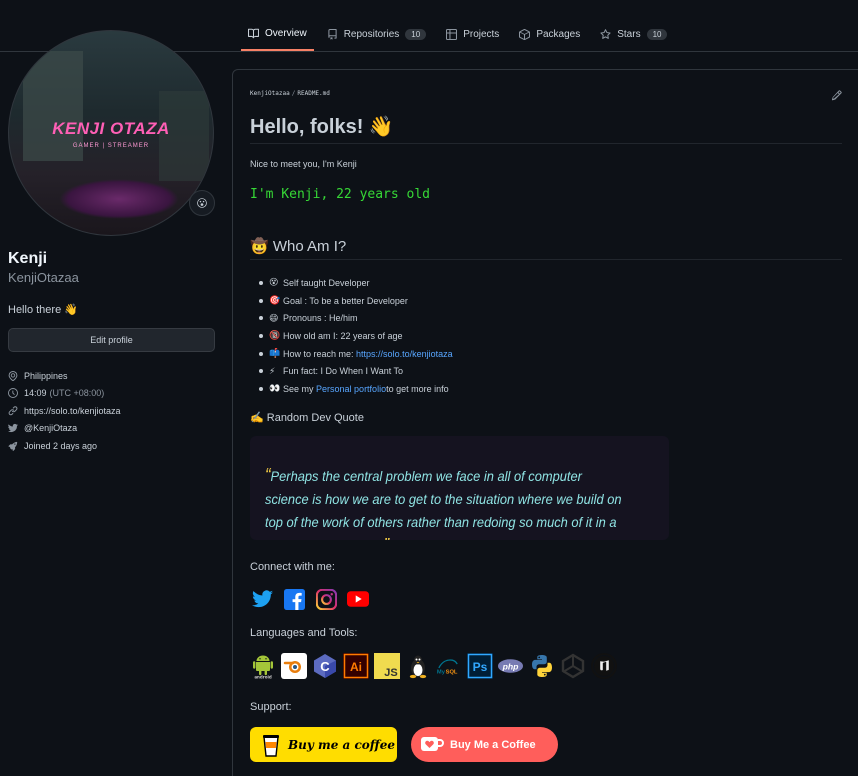  I want to click on stars-count: 10, so click(657, 34).